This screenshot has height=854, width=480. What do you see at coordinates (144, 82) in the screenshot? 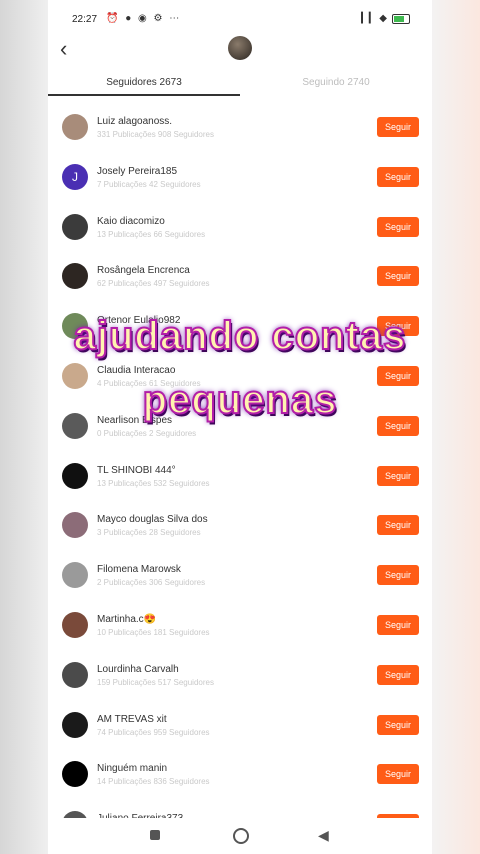
I see `tab-followers: Seguidores 2673` at bounding box center [144, 82].